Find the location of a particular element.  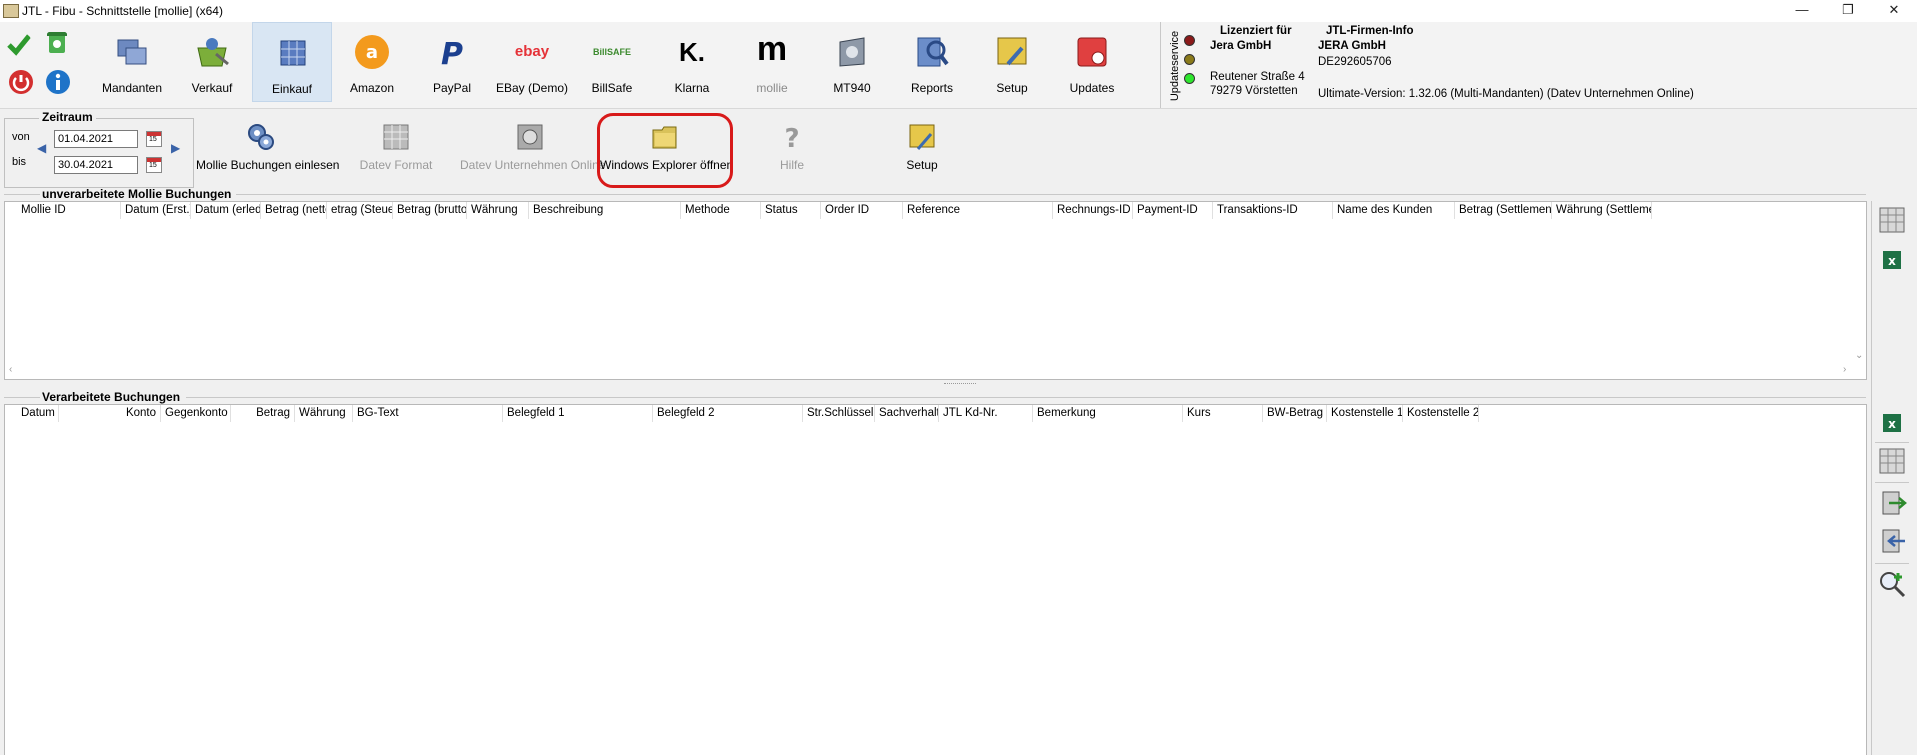

highlight-annotation is located at coordinates (665, 150).